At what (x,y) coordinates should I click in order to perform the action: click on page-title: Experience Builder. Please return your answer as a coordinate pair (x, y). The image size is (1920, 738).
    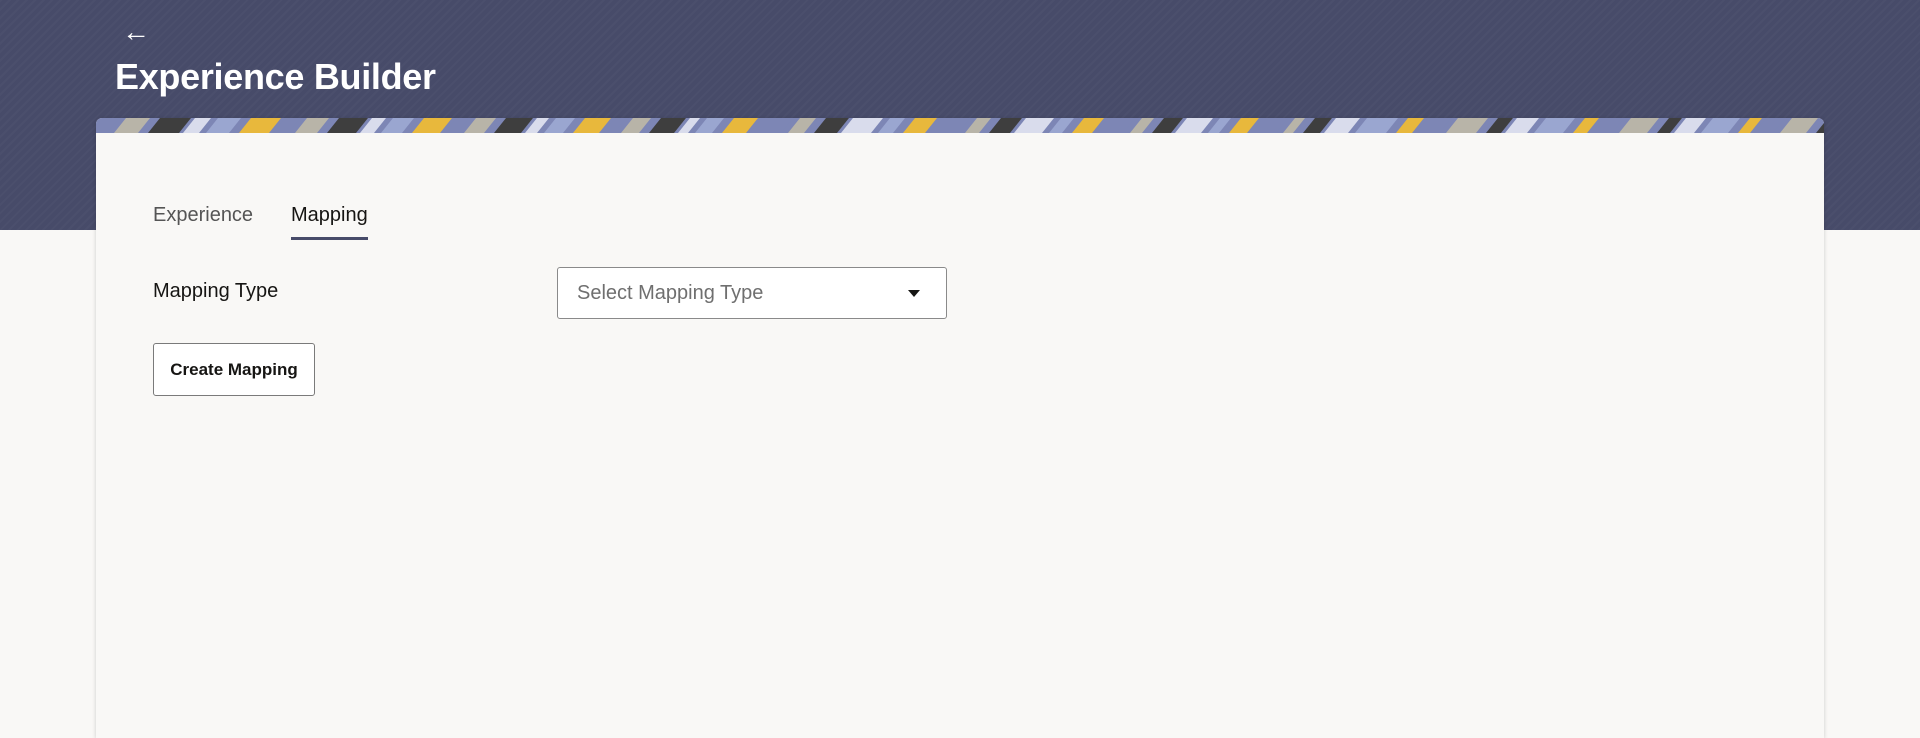
    Looking at the image, I should click on (275, 76).